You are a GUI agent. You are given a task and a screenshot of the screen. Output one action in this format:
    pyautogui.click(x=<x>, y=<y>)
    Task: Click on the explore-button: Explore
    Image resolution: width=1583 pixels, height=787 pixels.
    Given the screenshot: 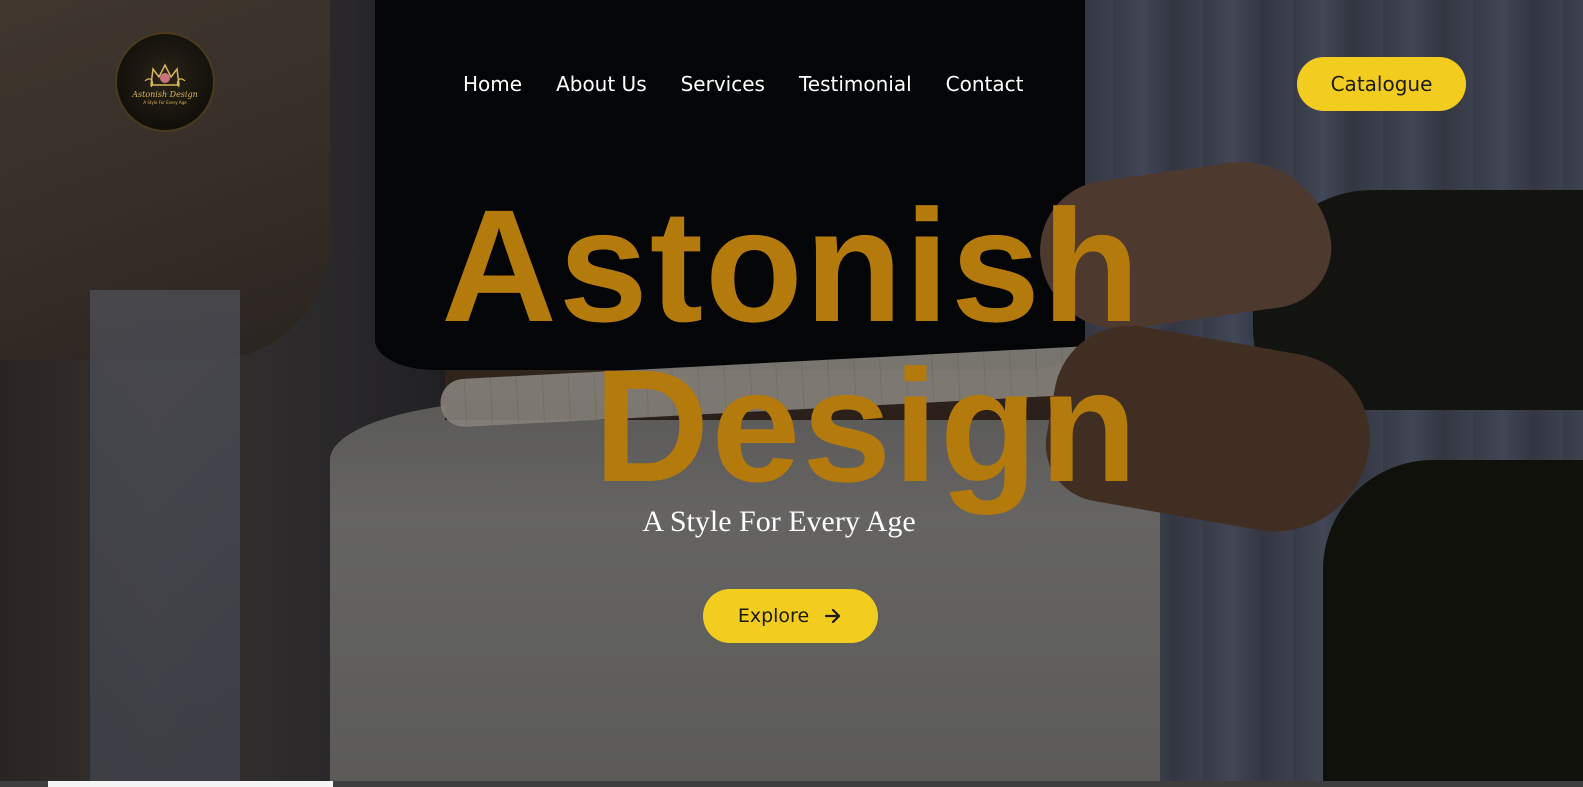 What is the action you would take?
    pyautogui.click(x=790, y=616)
    